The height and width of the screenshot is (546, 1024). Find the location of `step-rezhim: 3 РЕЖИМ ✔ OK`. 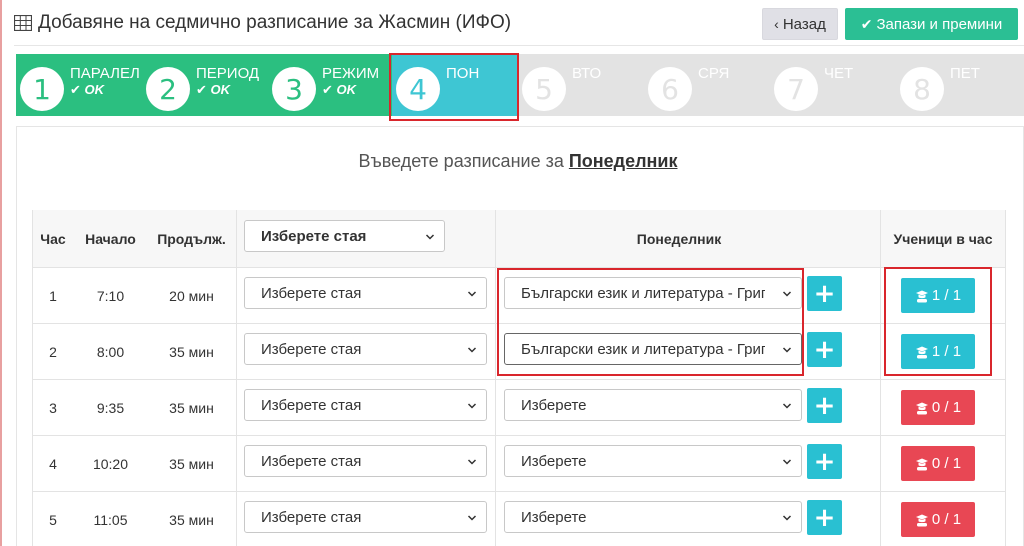

step-rezhim: 3 РЕЖИМ ✔ OK is located at coordinates (331, 85).